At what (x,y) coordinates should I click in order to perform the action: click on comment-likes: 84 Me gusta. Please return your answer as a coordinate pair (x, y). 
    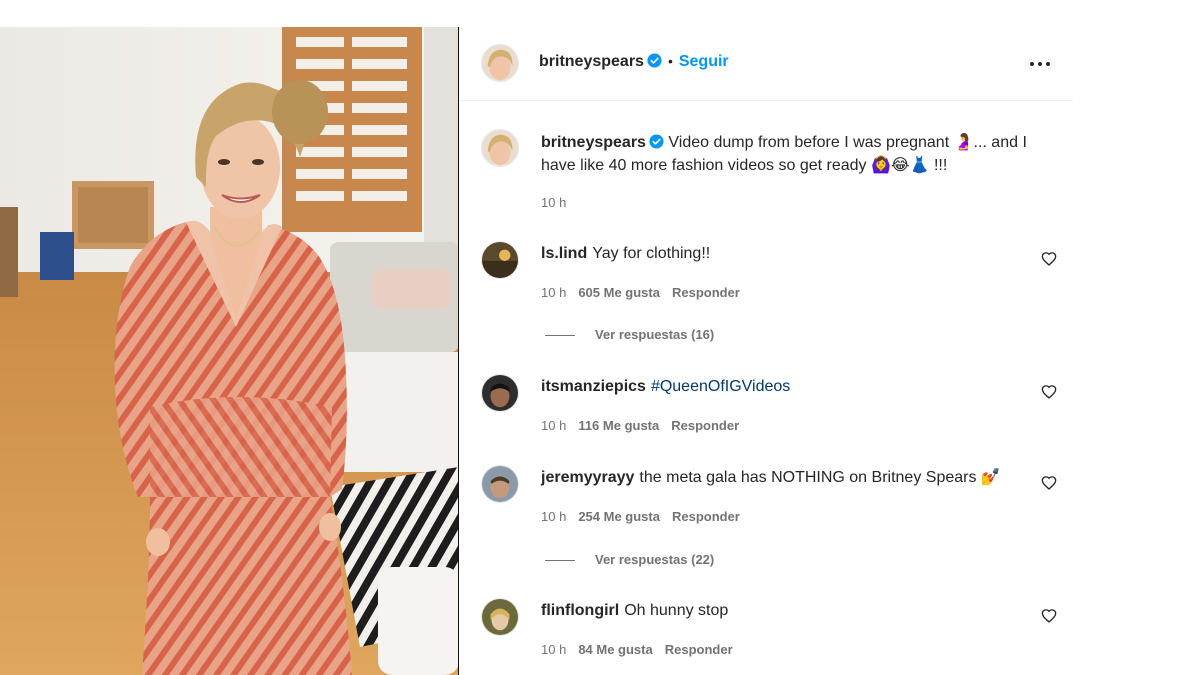
    Looking at the image, I should click on (615, 649).